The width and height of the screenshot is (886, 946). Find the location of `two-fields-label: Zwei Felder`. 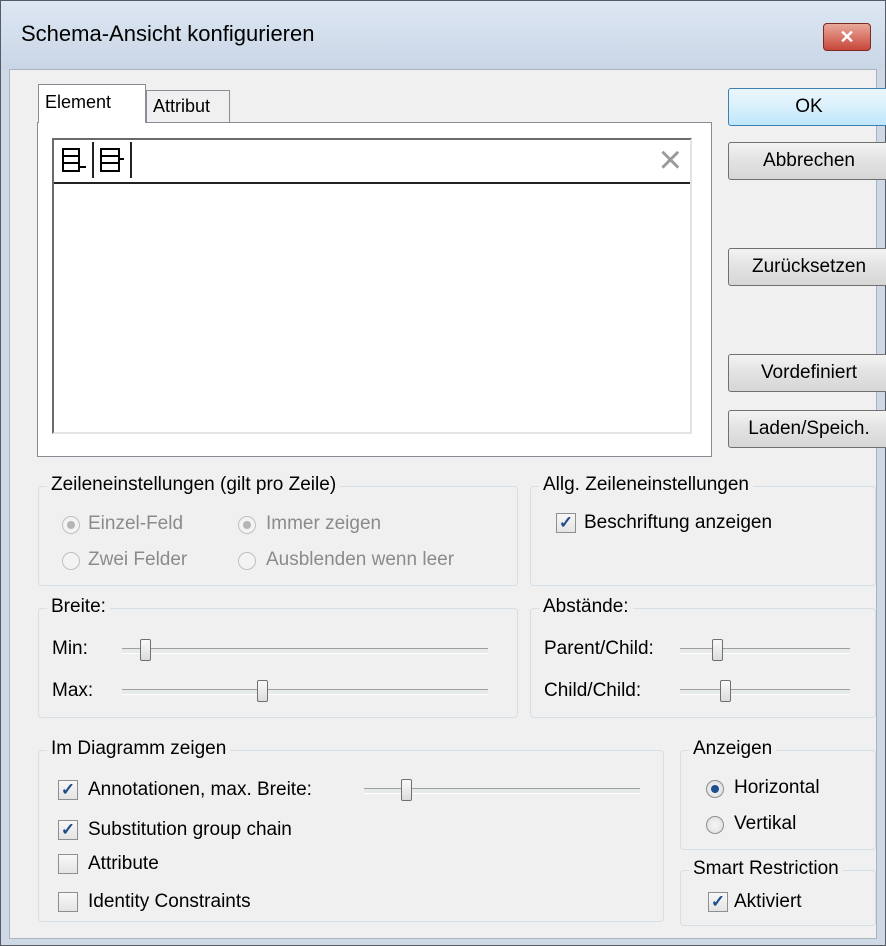

two-fields-label: Zwei Felder is located at coordinates (138, 559).